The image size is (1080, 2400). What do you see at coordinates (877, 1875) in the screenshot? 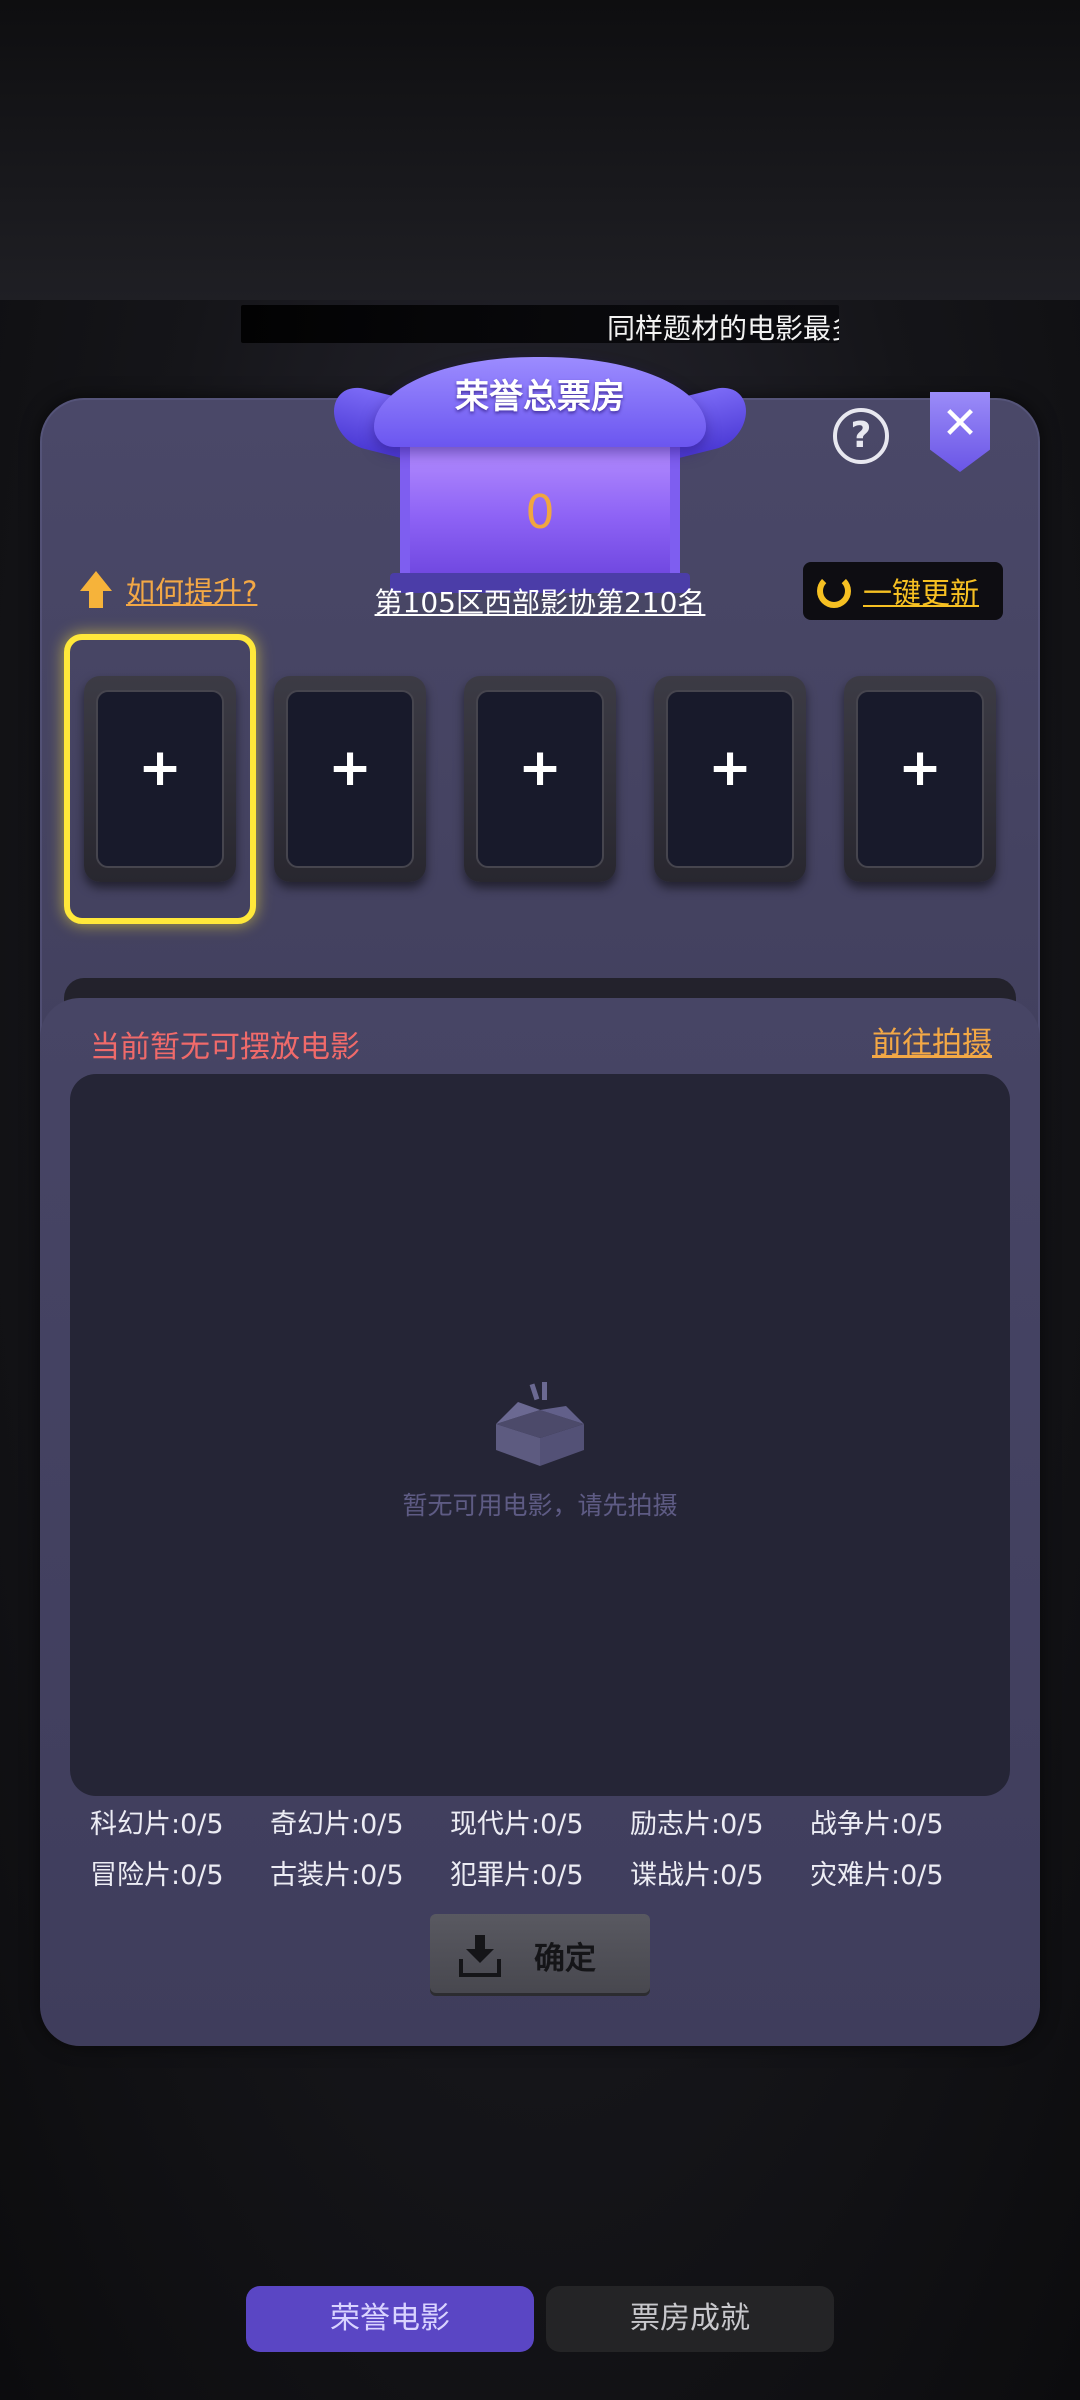
I see `genre-count: 灾难片:0/5` at bounding box center [877, 1875].